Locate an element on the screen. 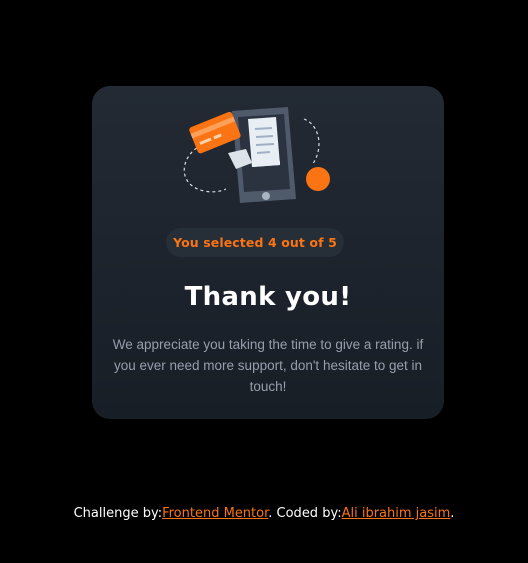  attribution-suffix: . is located at coordinates (452, 513).